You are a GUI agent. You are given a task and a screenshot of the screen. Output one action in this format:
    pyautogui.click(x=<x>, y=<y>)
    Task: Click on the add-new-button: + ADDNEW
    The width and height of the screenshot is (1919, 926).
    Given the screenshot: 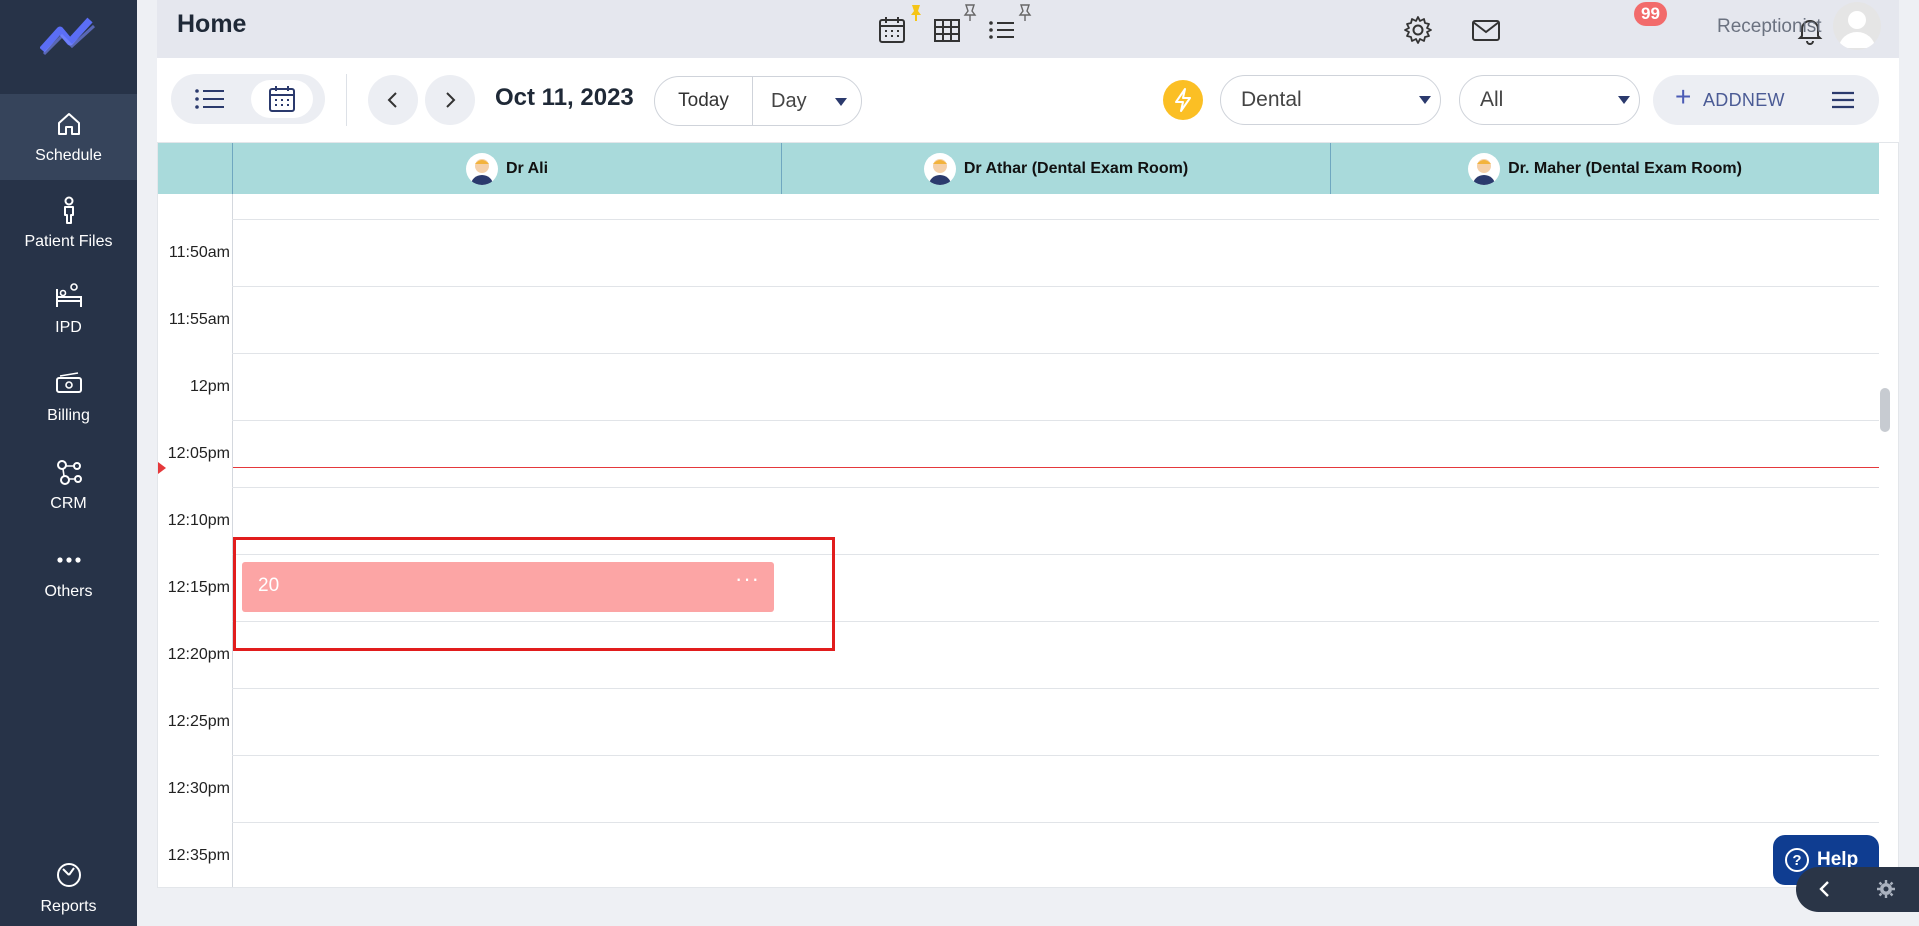 What is the action you would take?
    pyautogui.click(x=1766, y=100)
    